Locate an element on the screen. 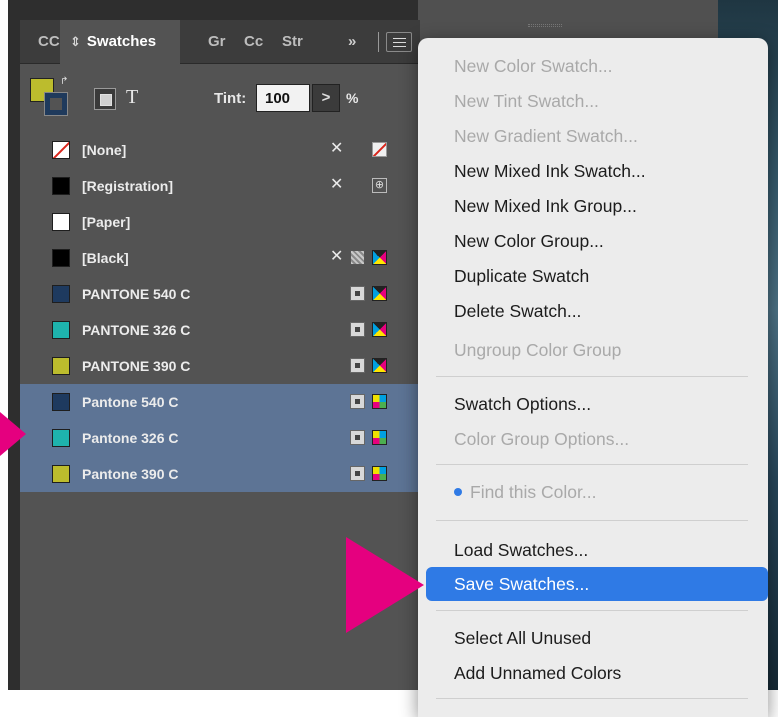 The height and width of the screenshot is (717, 778). swatch-row-pantone-390: PANTONE 390 C is located at coordinates (220, 366).